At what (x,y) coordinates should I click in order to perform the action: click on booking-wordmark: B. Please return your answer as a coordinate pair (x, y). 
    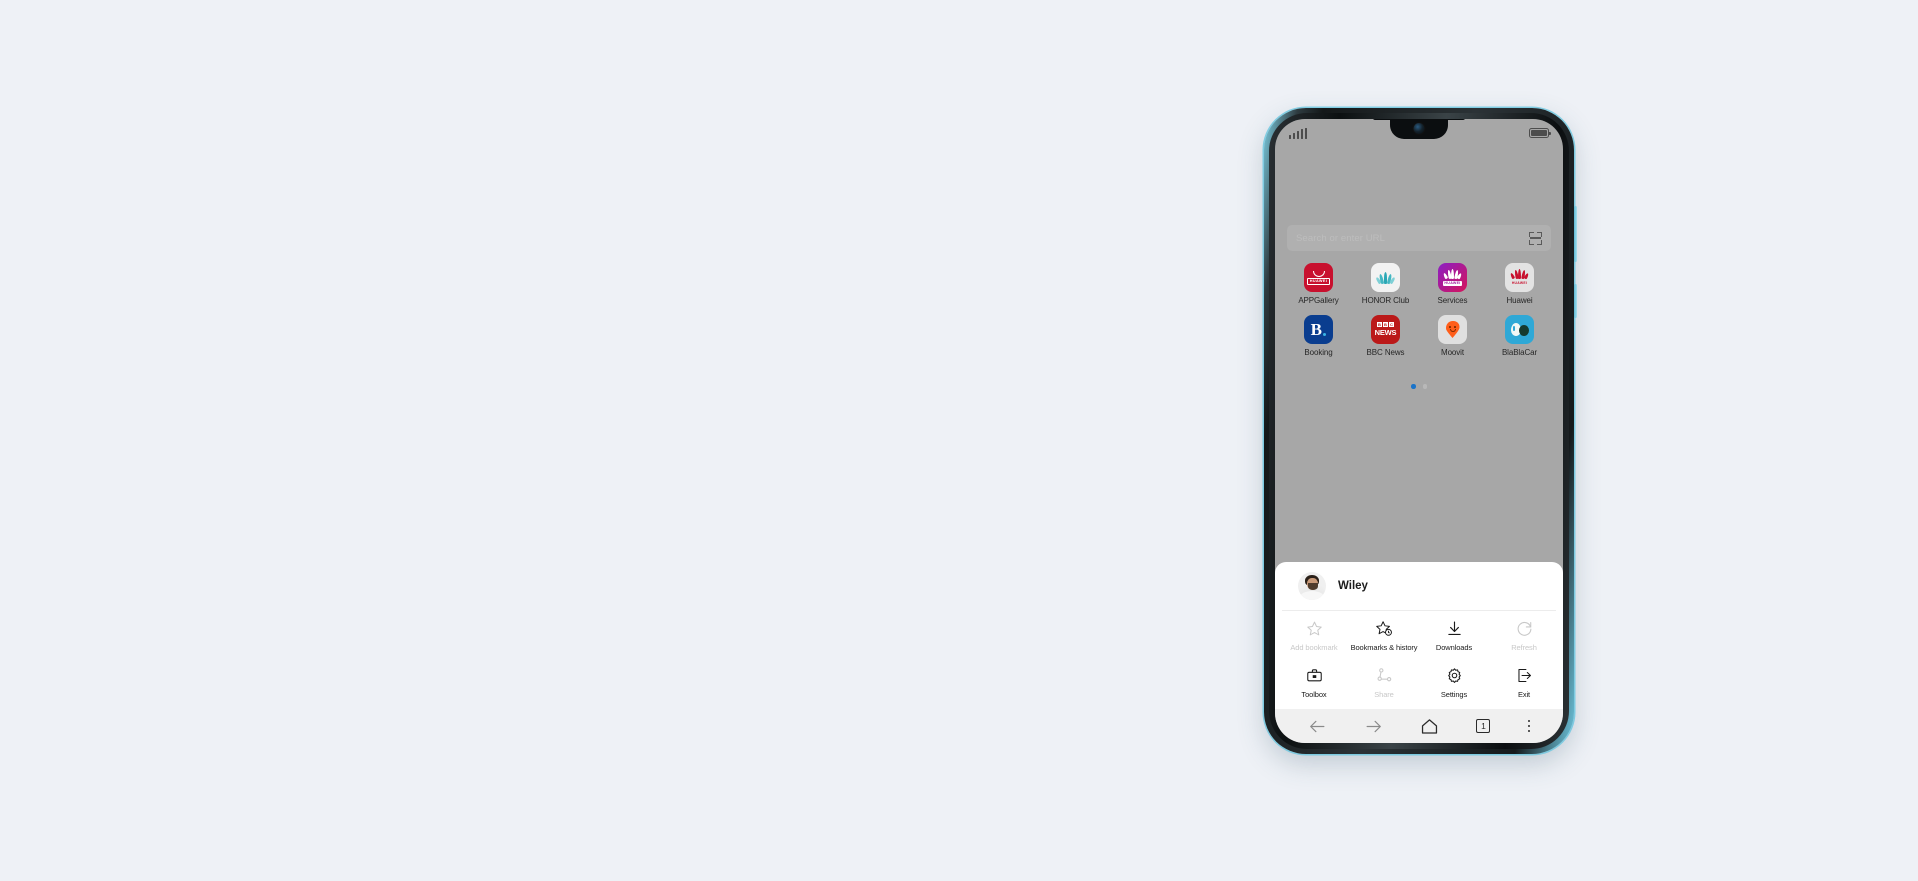
    Looking at the image, I should click on (1316, 329).